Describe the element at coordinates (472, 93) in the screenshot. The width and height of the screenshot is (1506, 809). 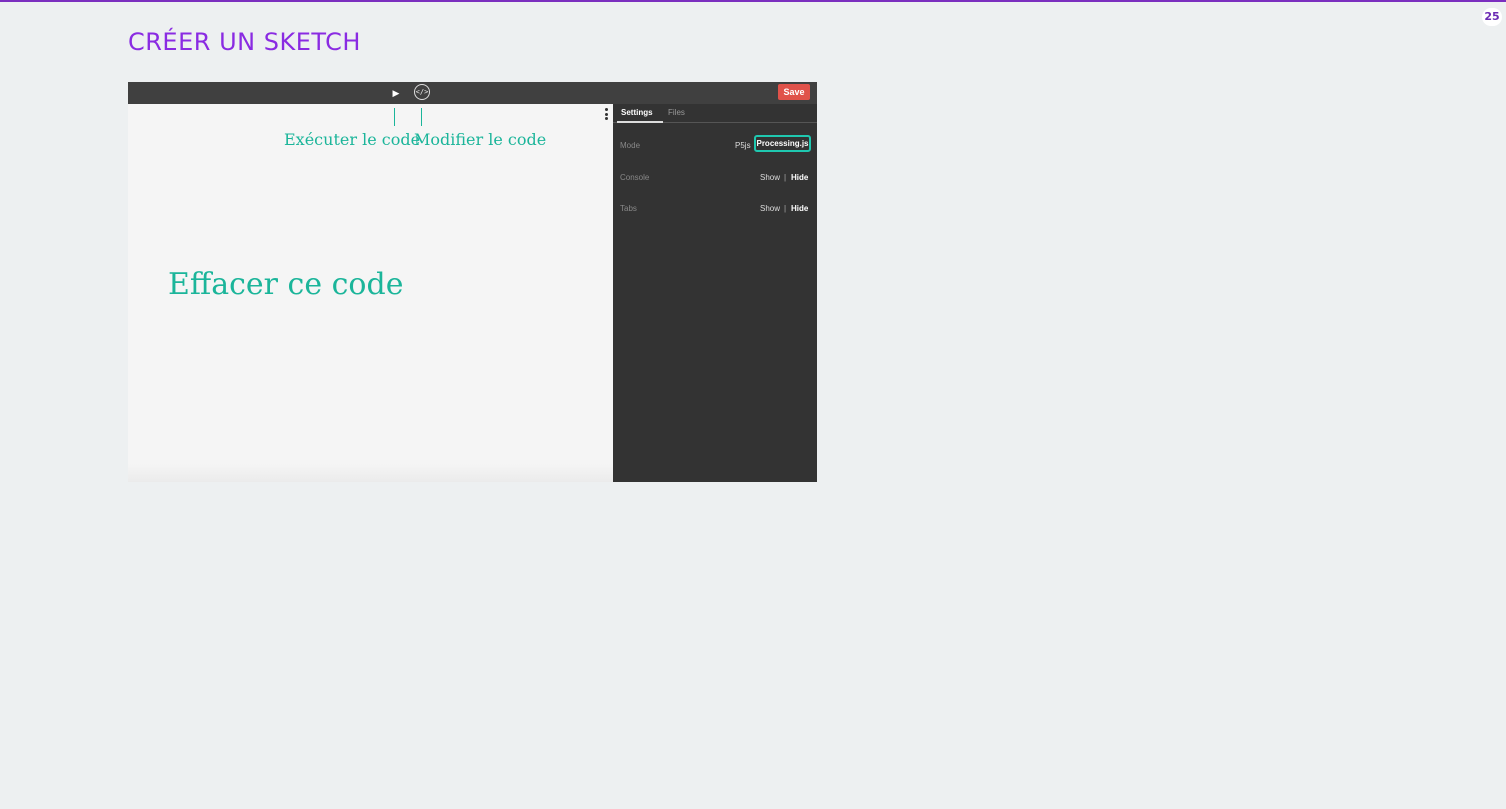
I see `toolbar: ▶ </> Save` at that location.